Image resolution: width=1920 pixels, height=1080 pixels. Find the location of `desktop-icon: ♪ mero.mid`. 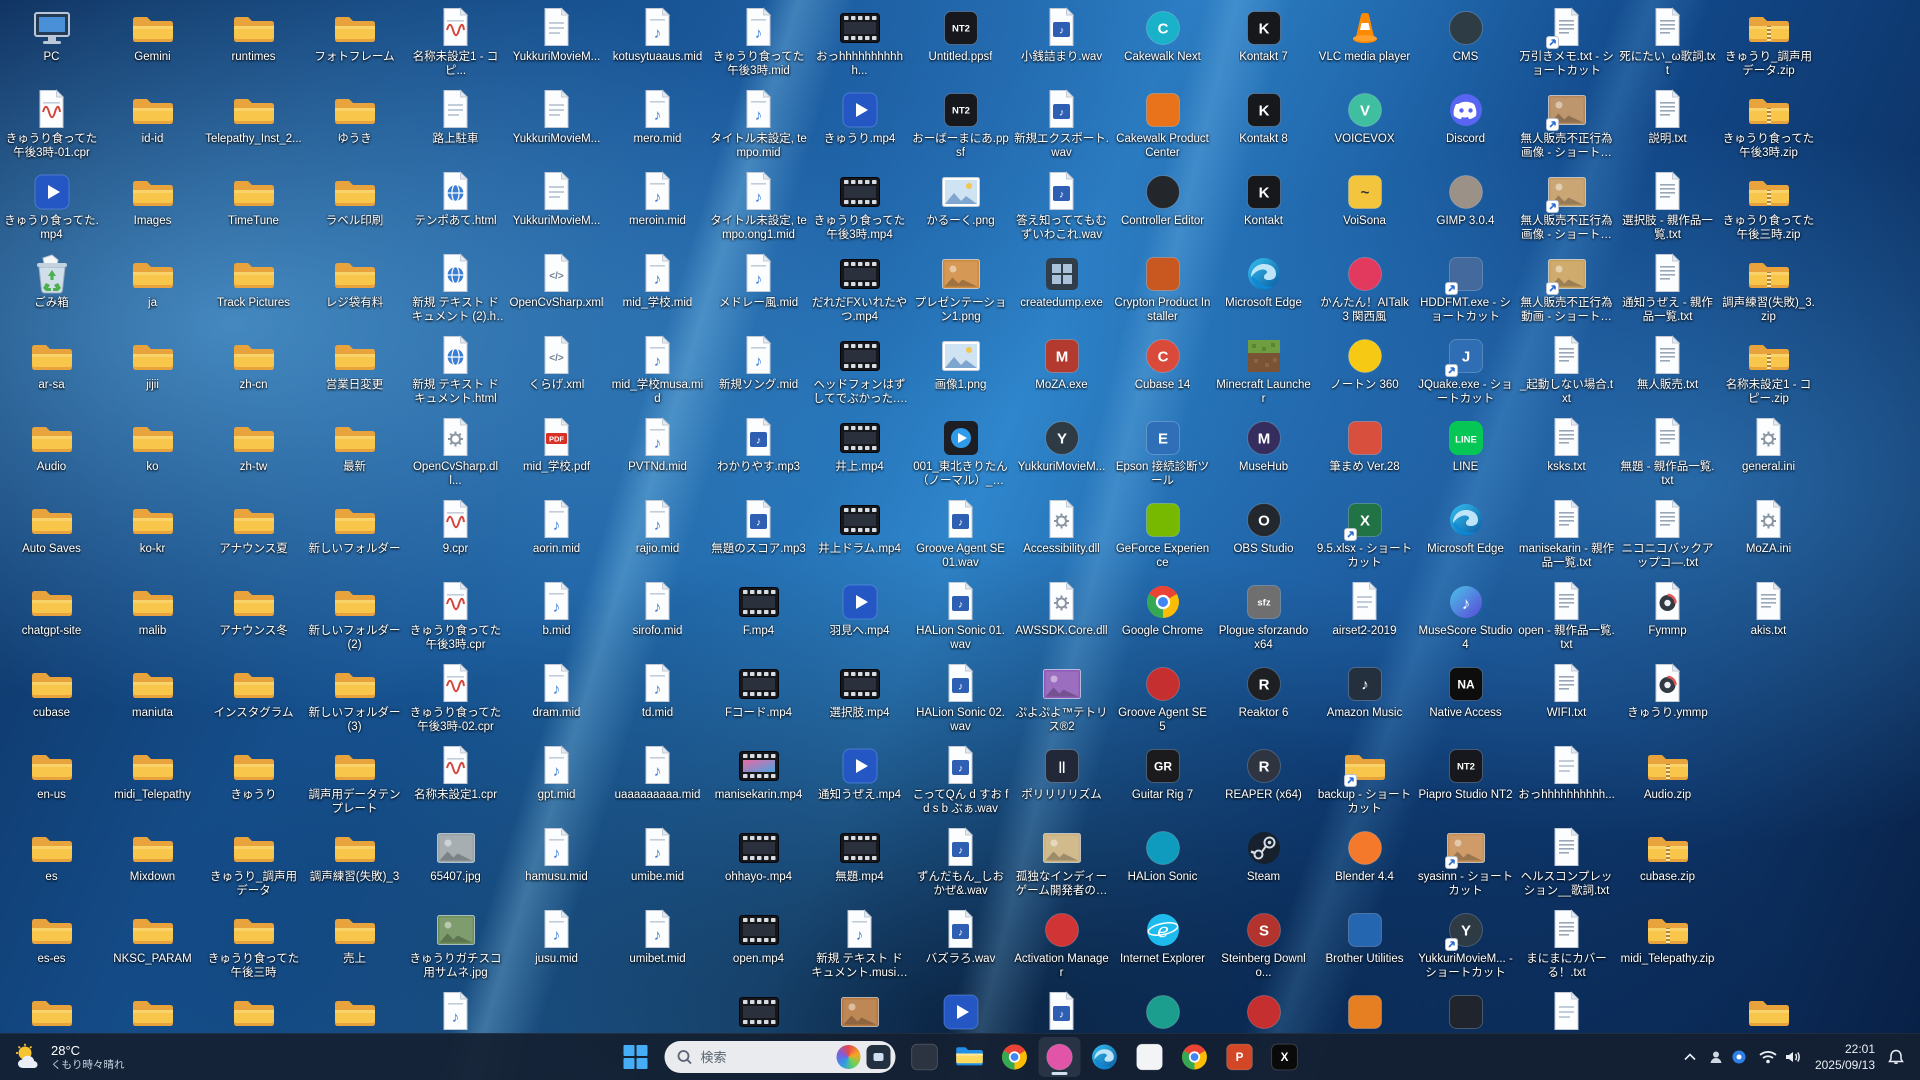

desktop-icon: ♪ mero.mid is located at coordinates (657, 125).